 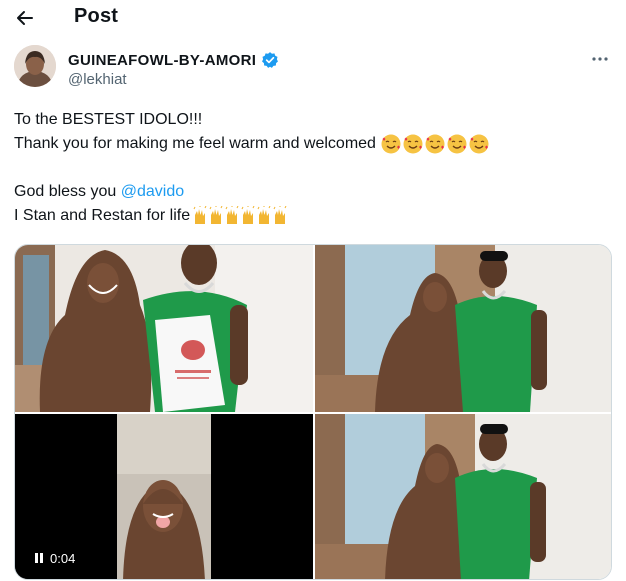 I want to click on back-arrow-icon, so click(x=25, y=18).